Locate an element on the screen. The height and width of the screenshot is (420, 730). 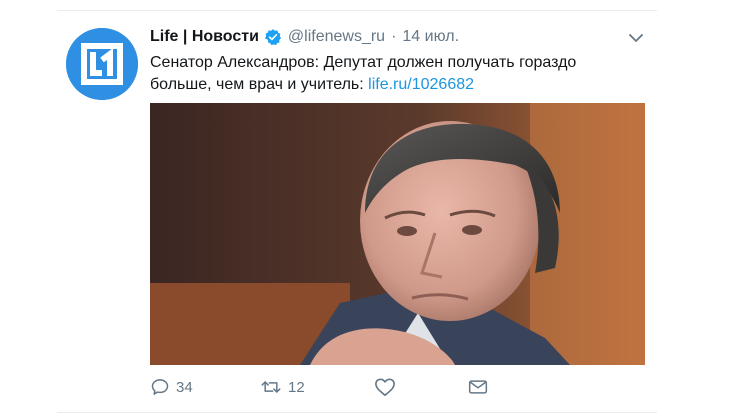
tweet-header: Life | Новости @lifenews_ru · 14 июл. is located at coordinates (304, 37).